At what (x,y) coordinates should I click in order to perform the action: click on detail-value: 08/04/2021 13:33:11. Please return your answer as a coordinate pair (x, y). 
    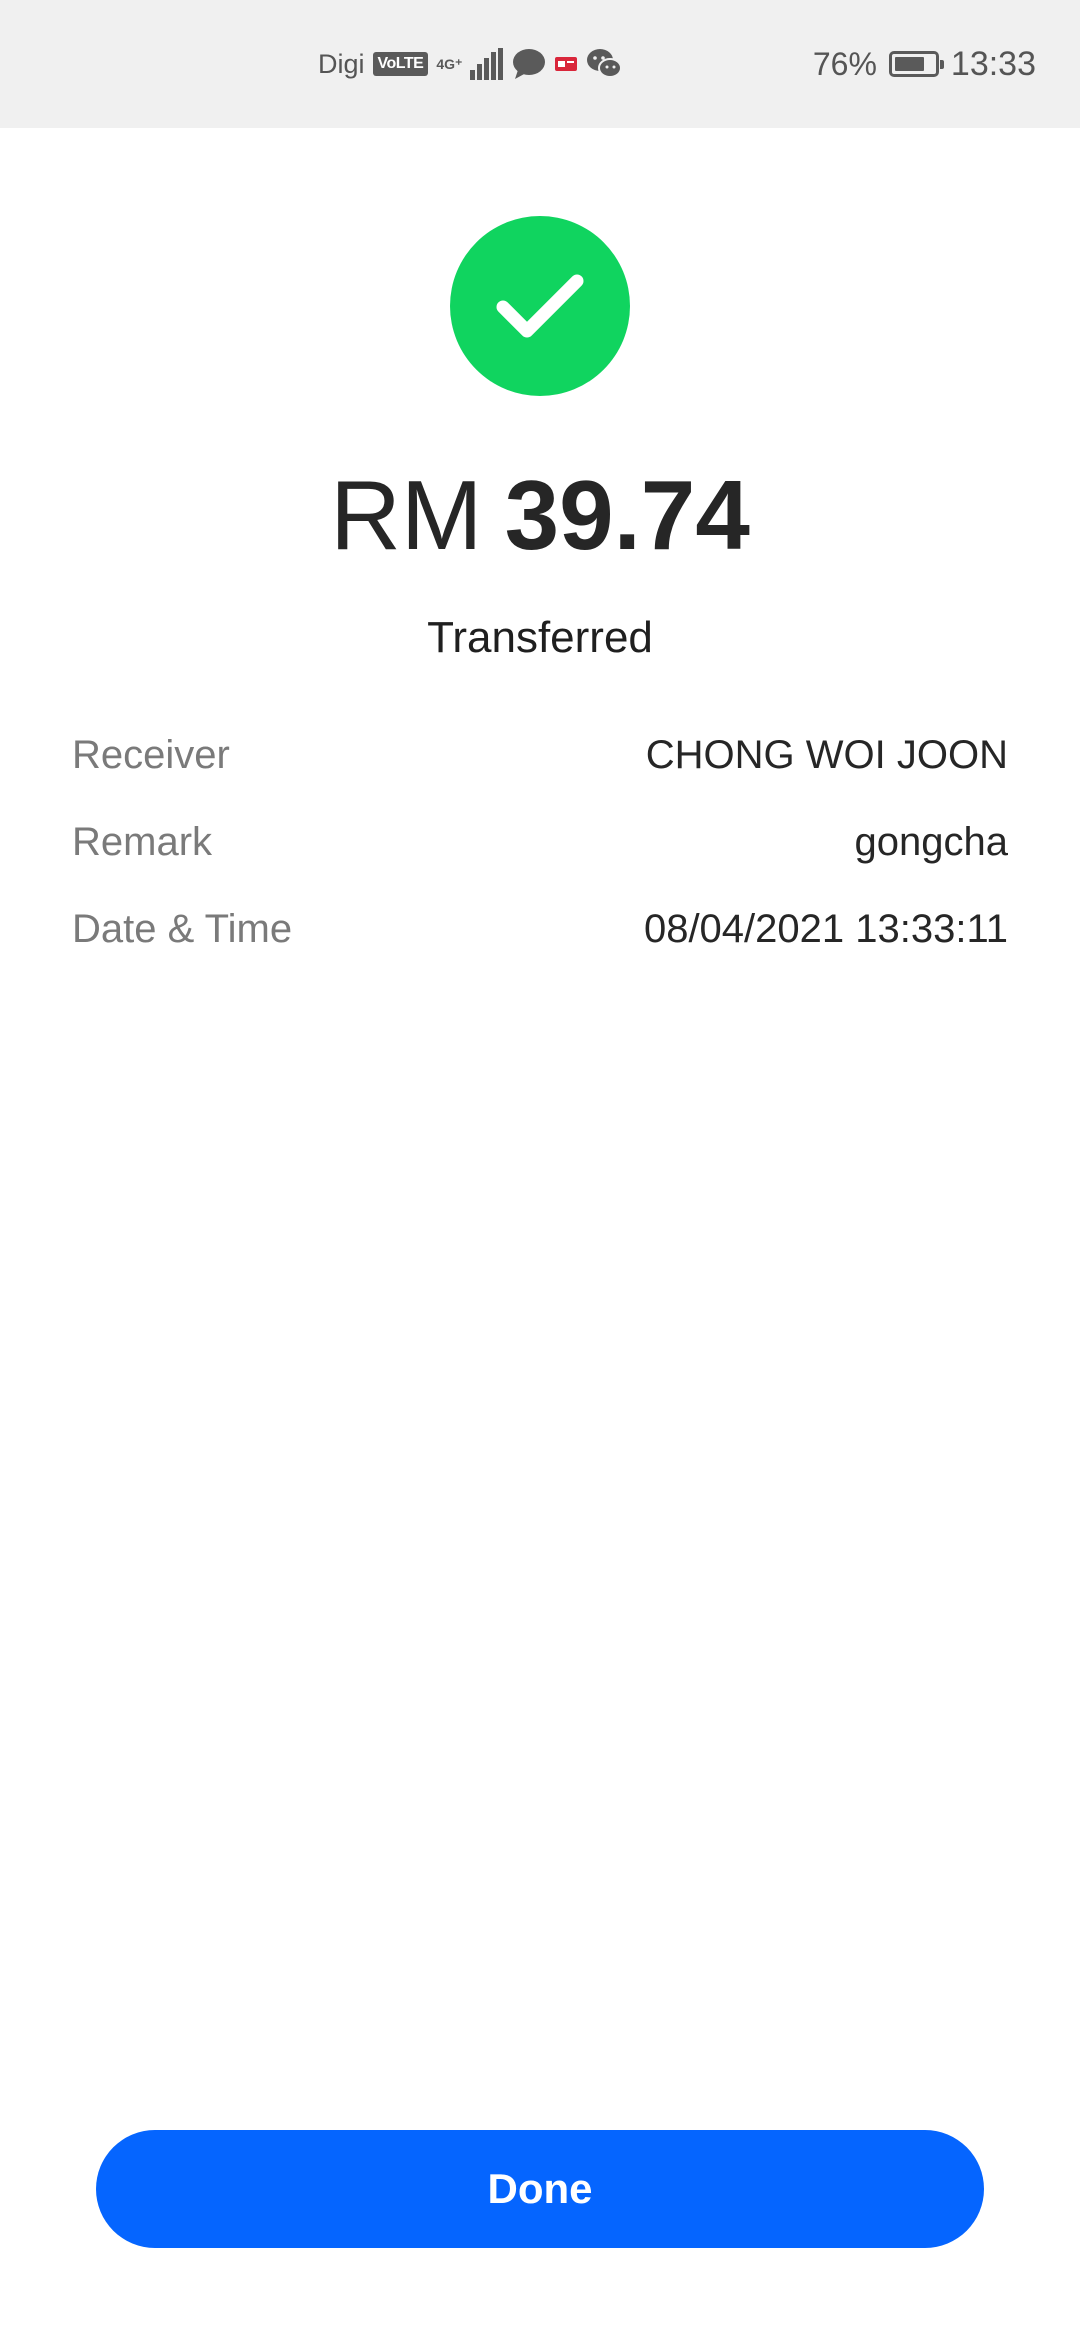
    Looking at the image, I should click on (825, 929).